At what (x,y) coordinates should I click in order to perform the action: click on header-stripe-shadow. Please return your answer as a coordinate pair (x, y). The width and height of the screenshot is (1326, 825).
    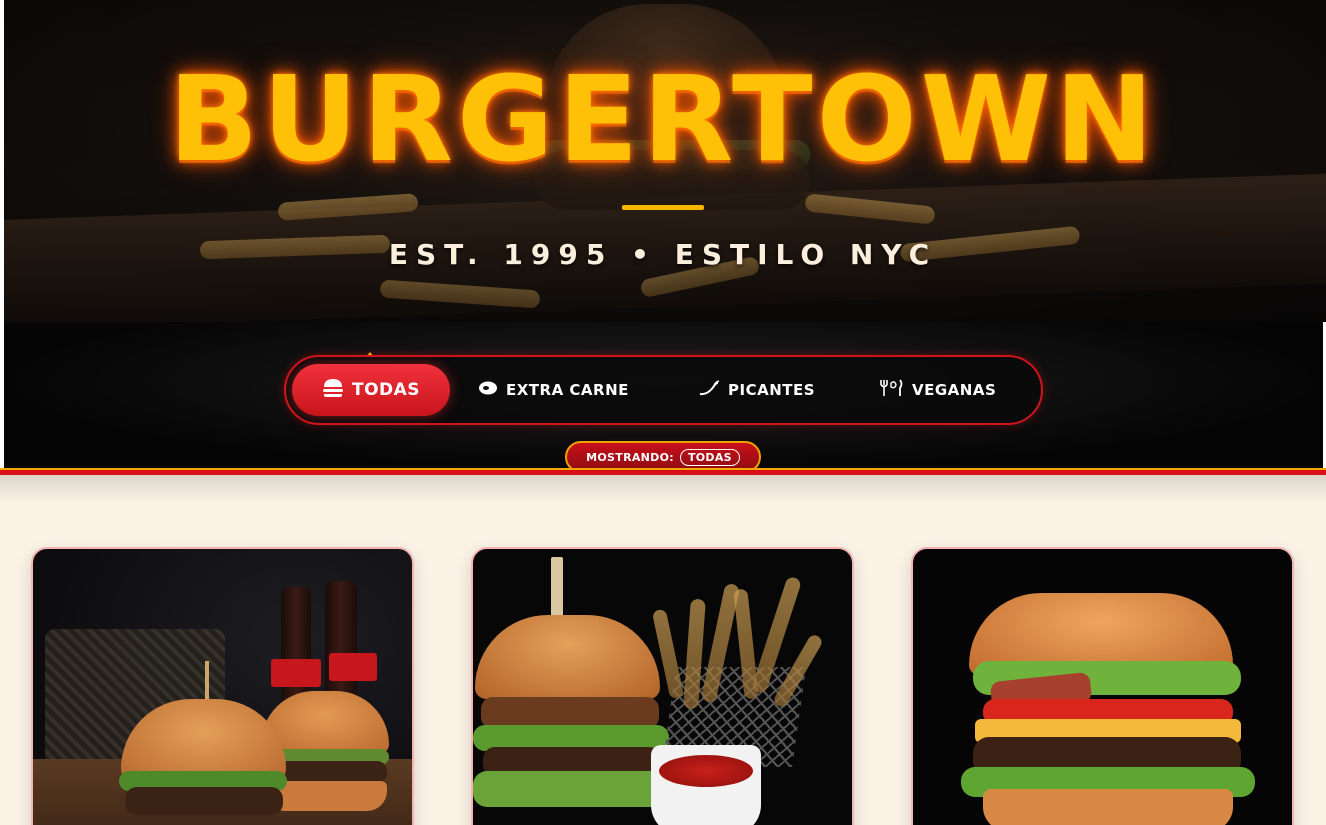
    Looking at the image, I should click on (663, 490).